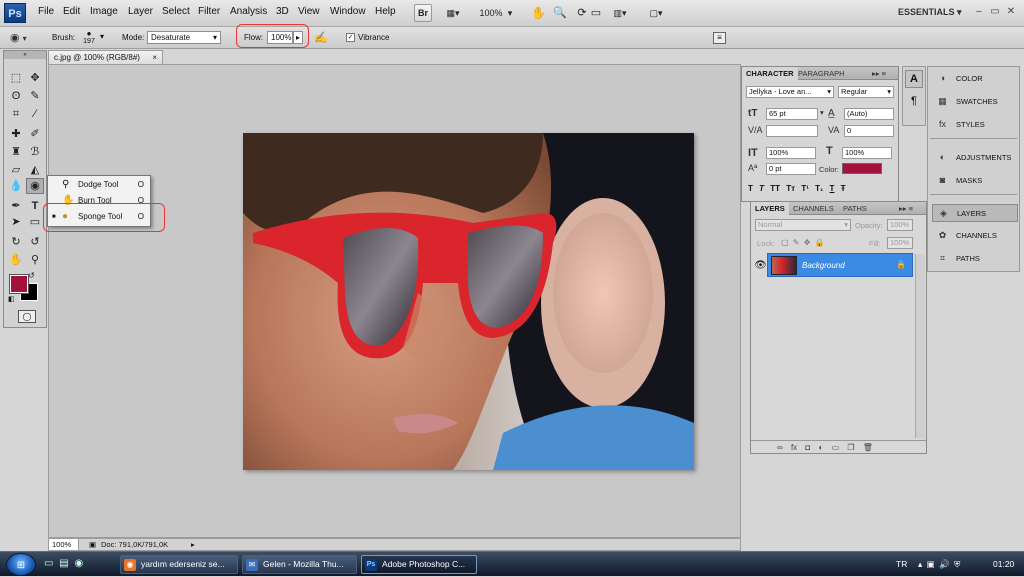 The width and height of the screenshot is (1024, 577). What do you see at coordinates (866, 92) in the screenshot?
I see `font-style-select: Regular ▾` at bounding box center [866, 92].